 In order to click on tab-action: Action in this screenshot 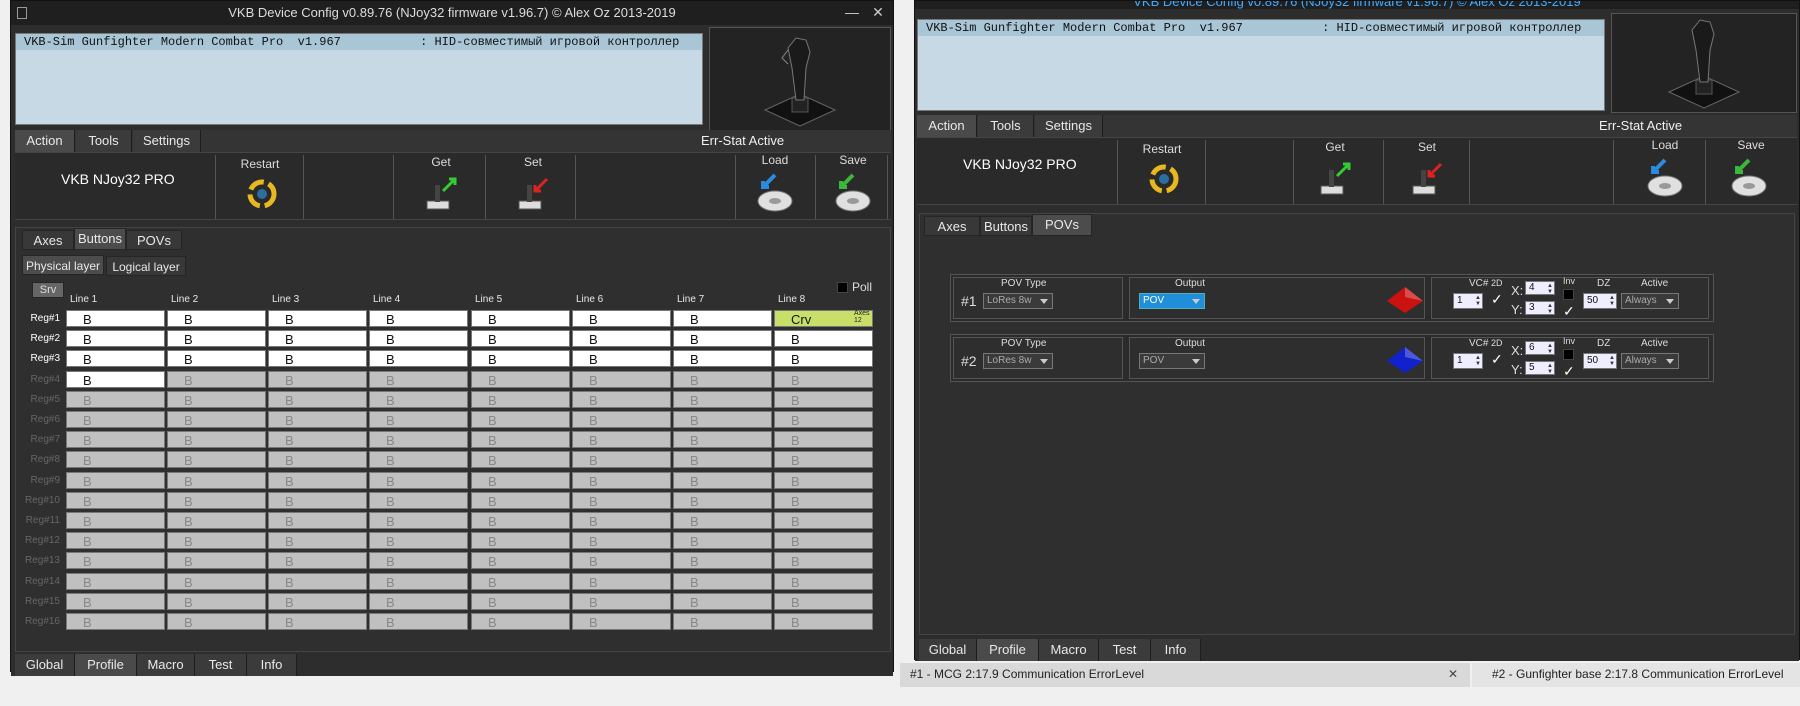, I will do `click(947, 126)`.